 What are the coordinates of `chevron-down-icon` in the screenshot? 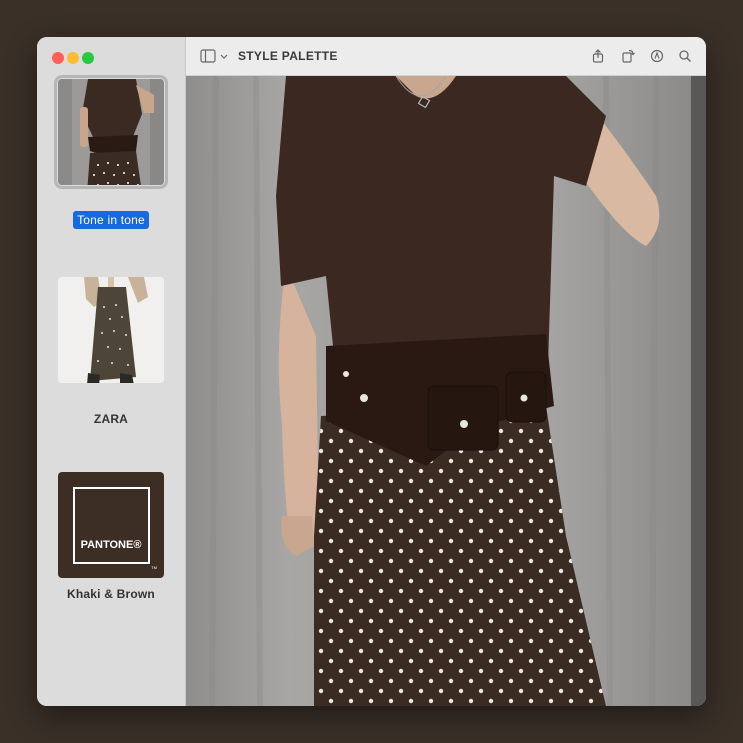 It's located at (224, 56).